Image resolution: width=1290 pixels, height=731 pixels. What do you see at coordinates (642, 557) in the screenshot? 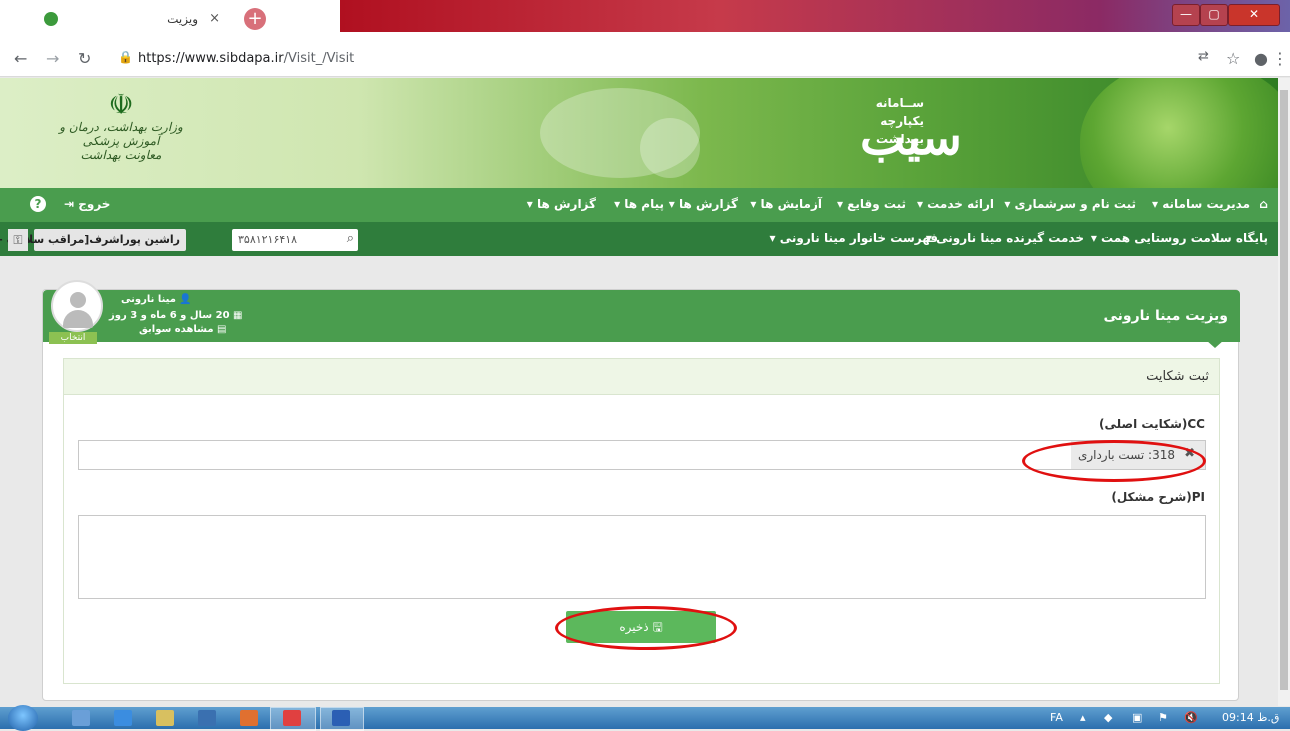
I see `pi-textarea` at bounding box center [642, 557].